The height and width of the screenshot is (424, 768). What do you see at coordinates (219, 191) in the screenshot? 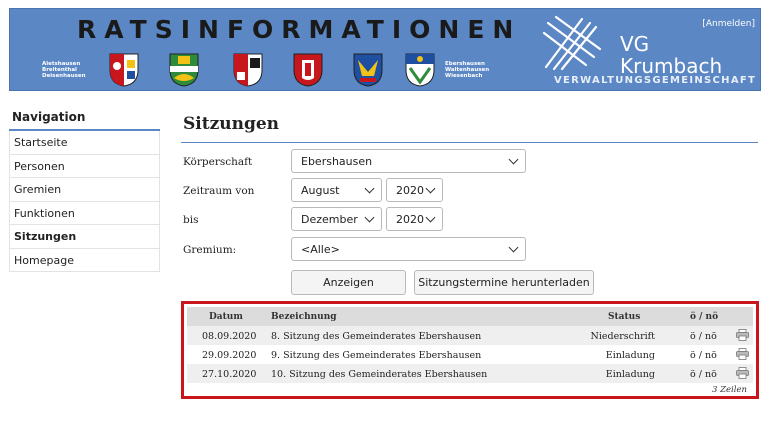
I see `zeitraum-von-label: Zeitraum von` at bounding box center [219, 191].